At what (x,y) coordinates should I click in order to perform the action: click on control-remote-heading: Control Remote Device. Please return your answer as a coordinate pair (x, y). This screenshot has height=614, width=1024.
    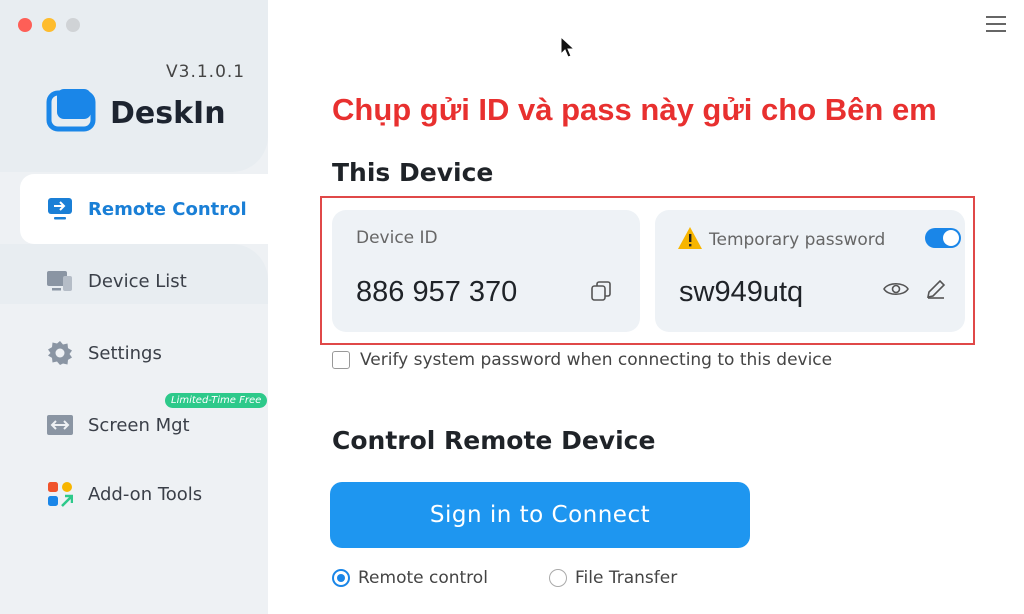
    Looking at the image, I should click on (494, 440).